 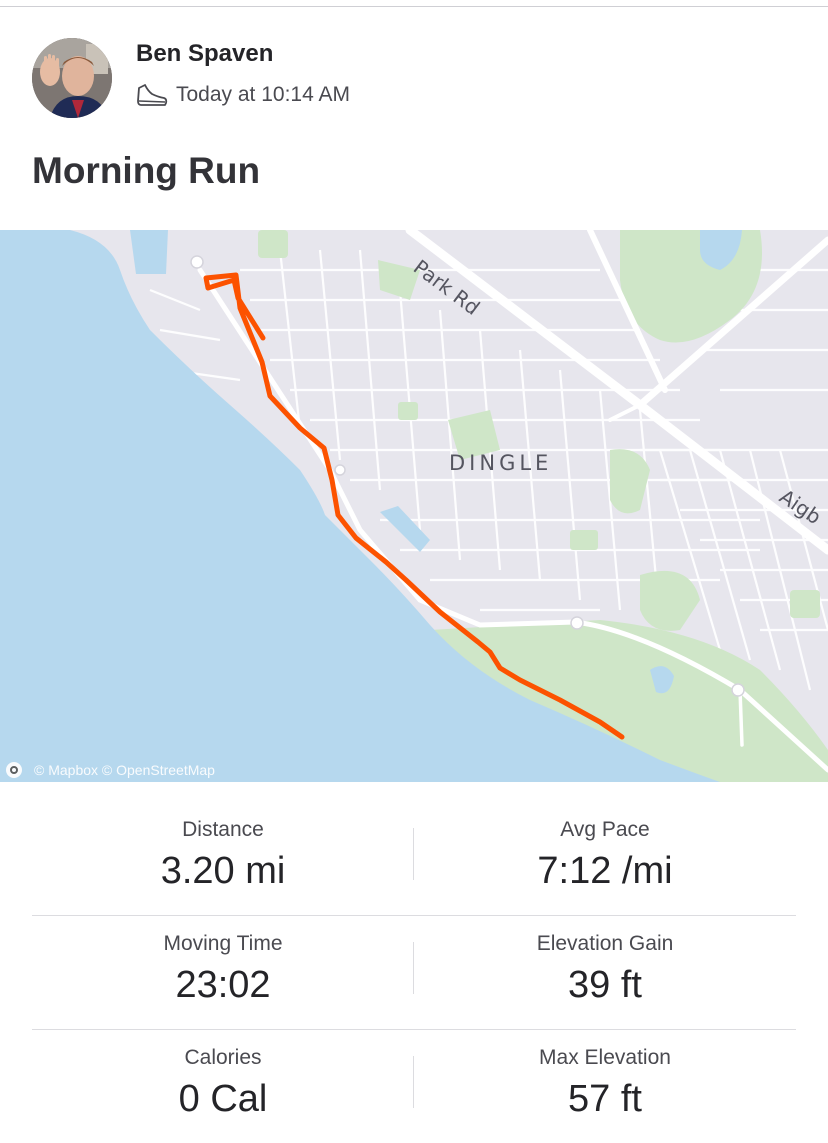 I want to click on stat-moving-time: Moving Time 23:02, so click(x=223, y=969).